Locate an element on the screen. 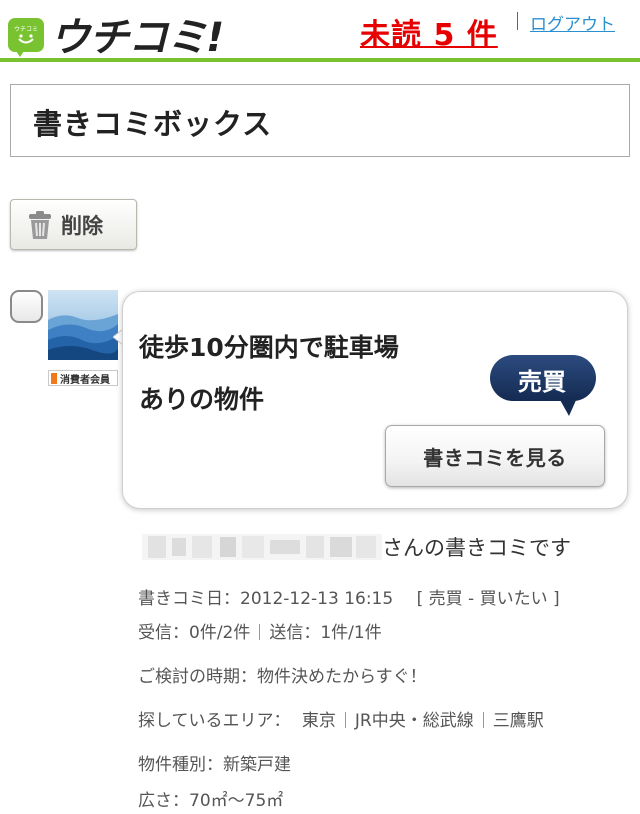 Image resolution: width=640 pixels, height=814 pixels. page-title-box: 書きコミボックス is located at coordinates (320, 120).